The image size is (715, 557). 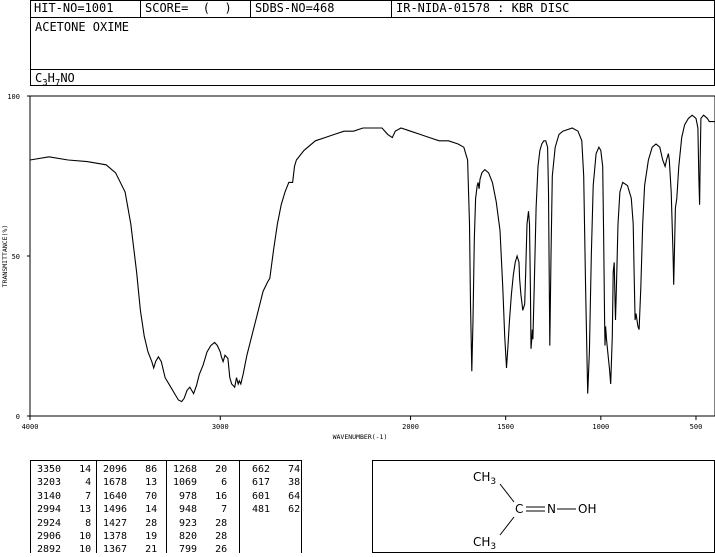 What do you see at coordinates (212, 550) in the screenshot?
I see `peak-transmittance: 26` at bounding box center [212, 550].